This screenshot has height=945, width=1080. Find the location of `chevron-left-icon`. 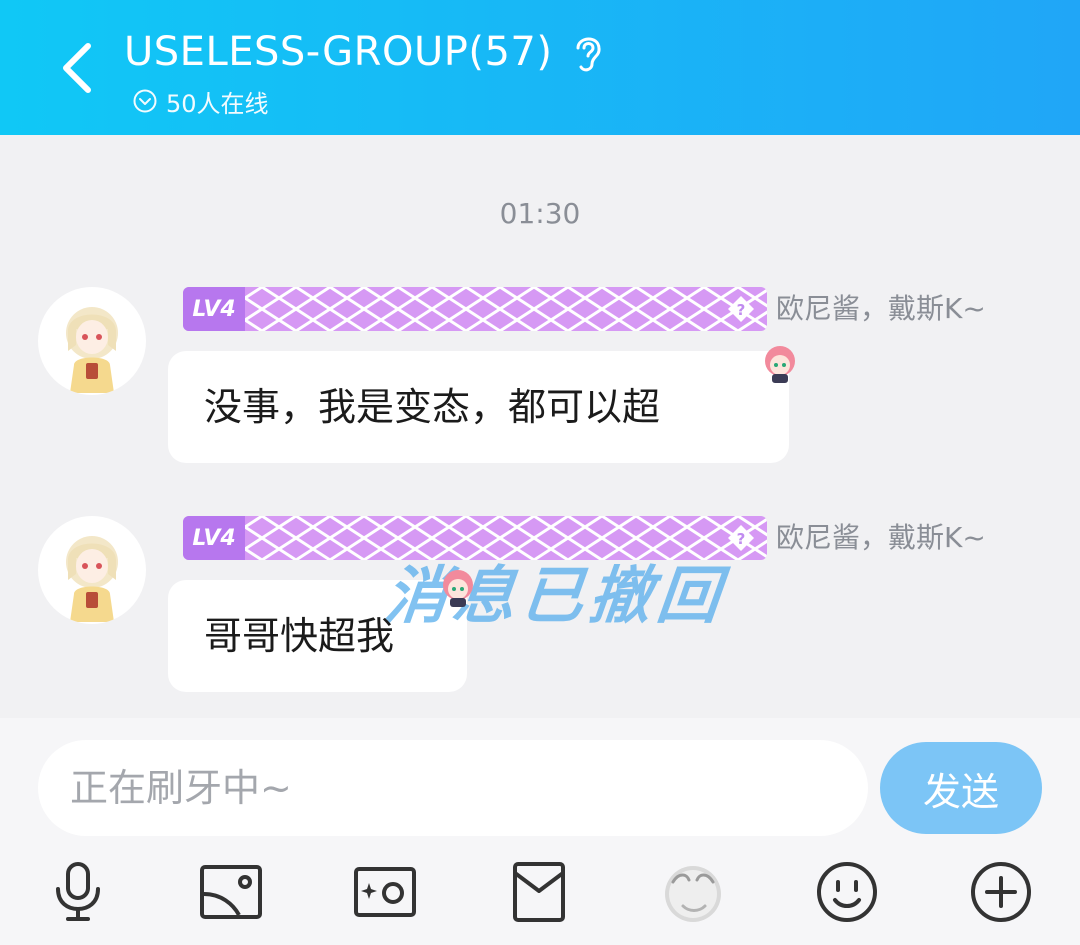

chevron-left-icon is located at coordinates (77, 68).